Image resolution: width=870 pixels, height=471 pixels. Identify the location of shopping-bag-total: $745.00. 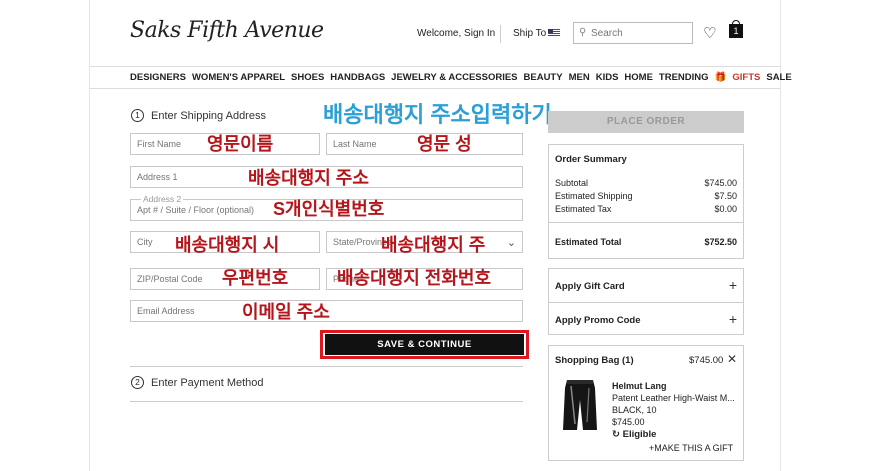
(706, 360).